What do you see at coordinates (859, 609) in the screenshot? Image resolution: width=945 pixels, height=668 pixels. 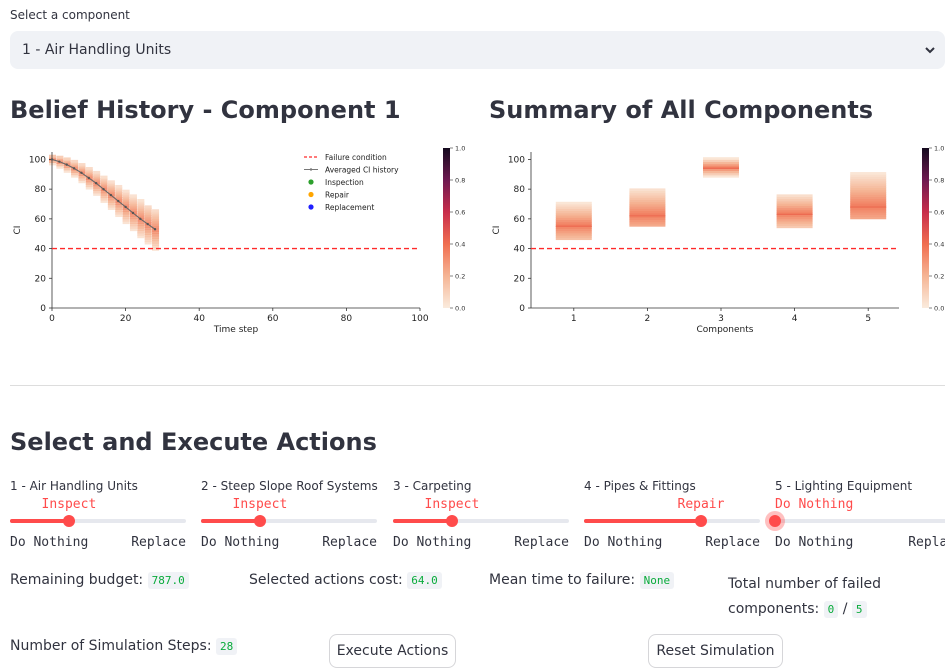 I see `failed-total: 5` at bounding box center [859, 609].